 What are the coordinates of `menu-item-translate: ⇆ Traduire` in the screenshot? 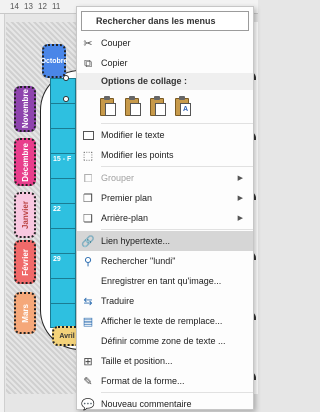 It's located at (165, 301).